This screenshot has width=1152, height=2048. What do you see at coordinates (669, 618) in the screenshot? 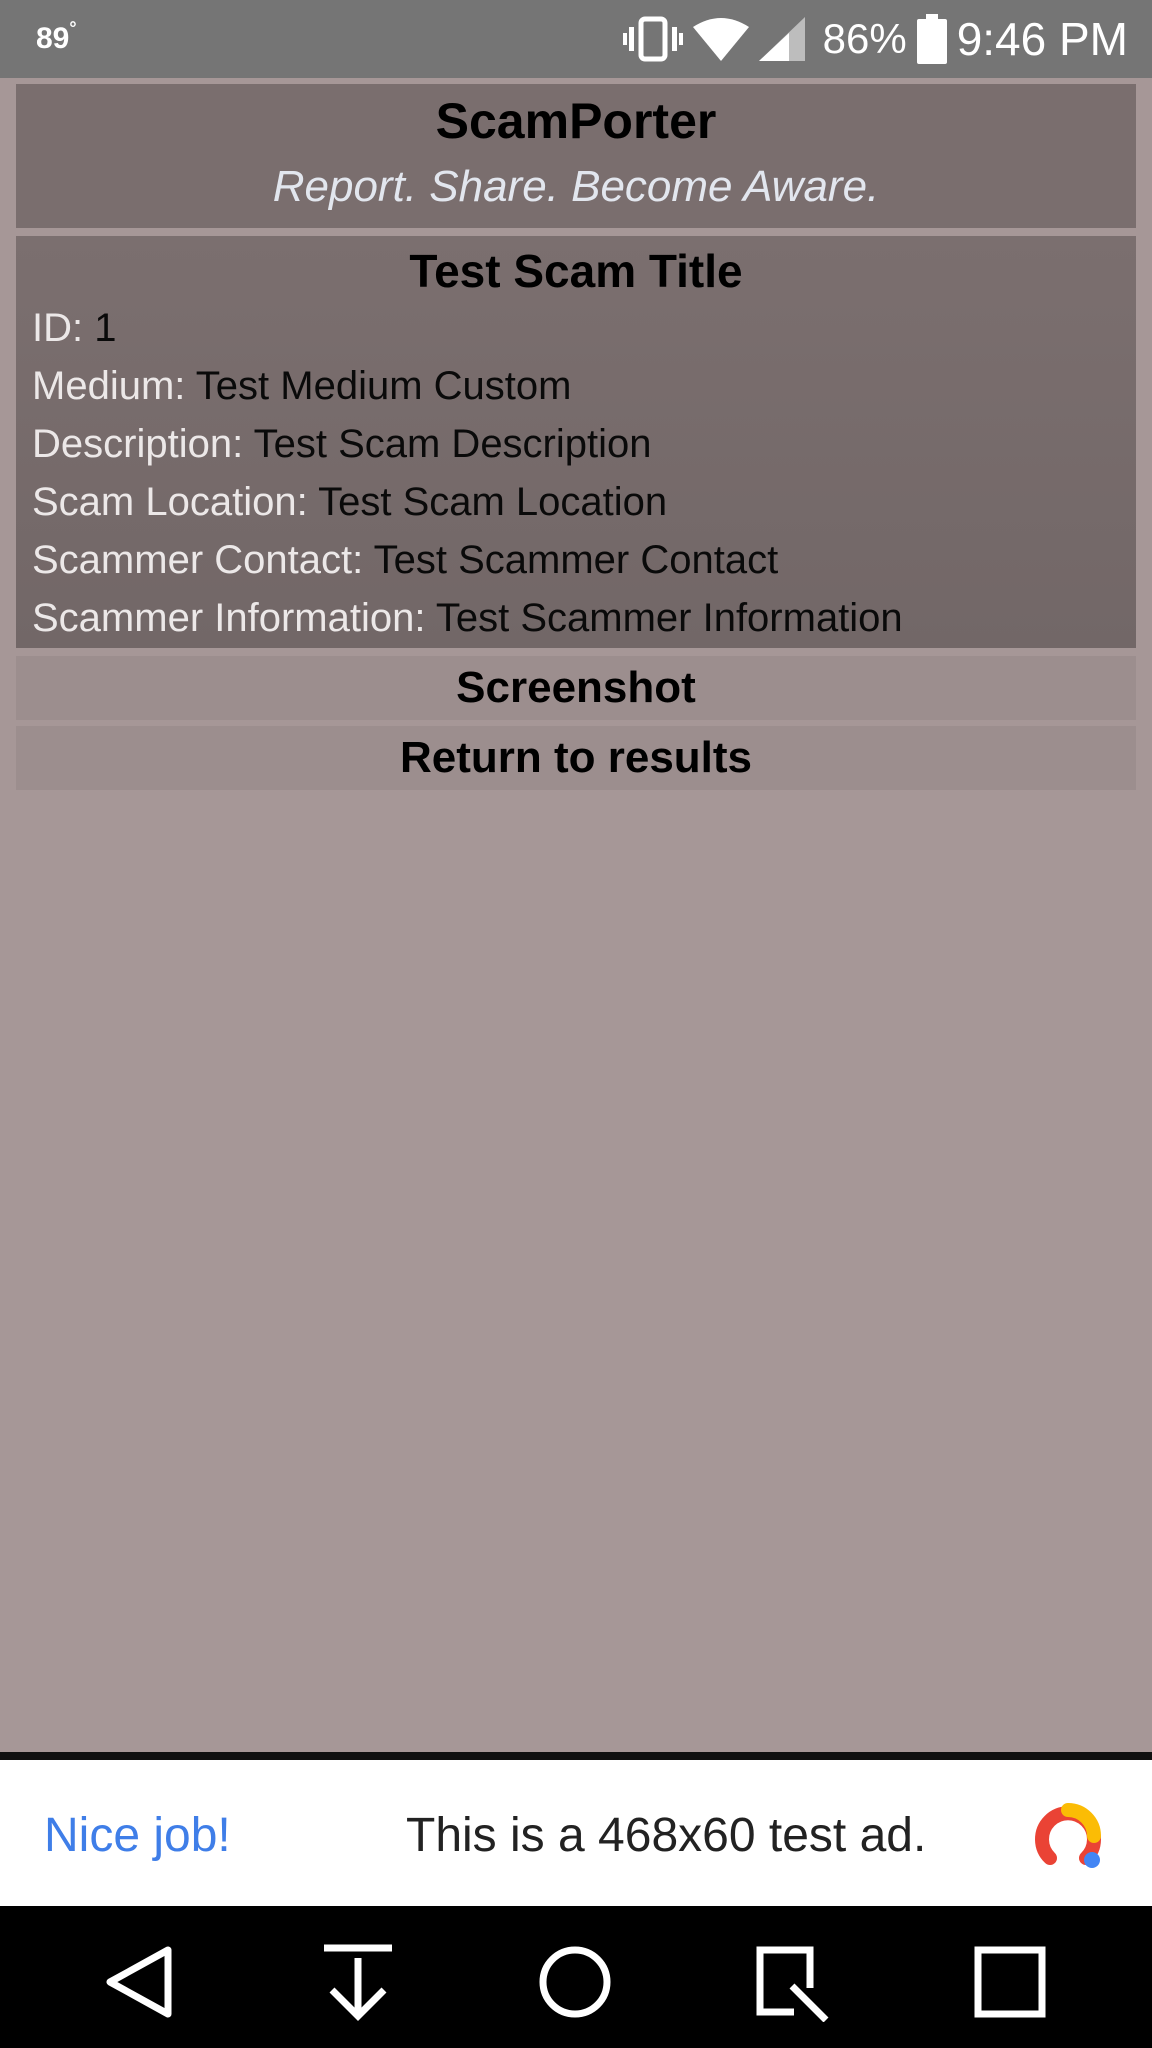
I see `detail-value: Test Scammer Information` at bounding box center [669, 618].